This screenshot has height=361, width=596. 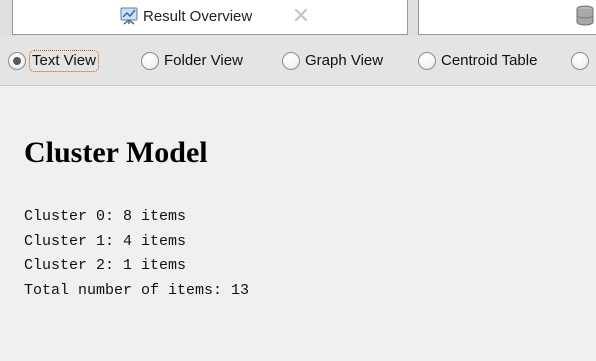 I want to click on cluster-line: Cluster 2: 1 items, so click(x=105, y=265).